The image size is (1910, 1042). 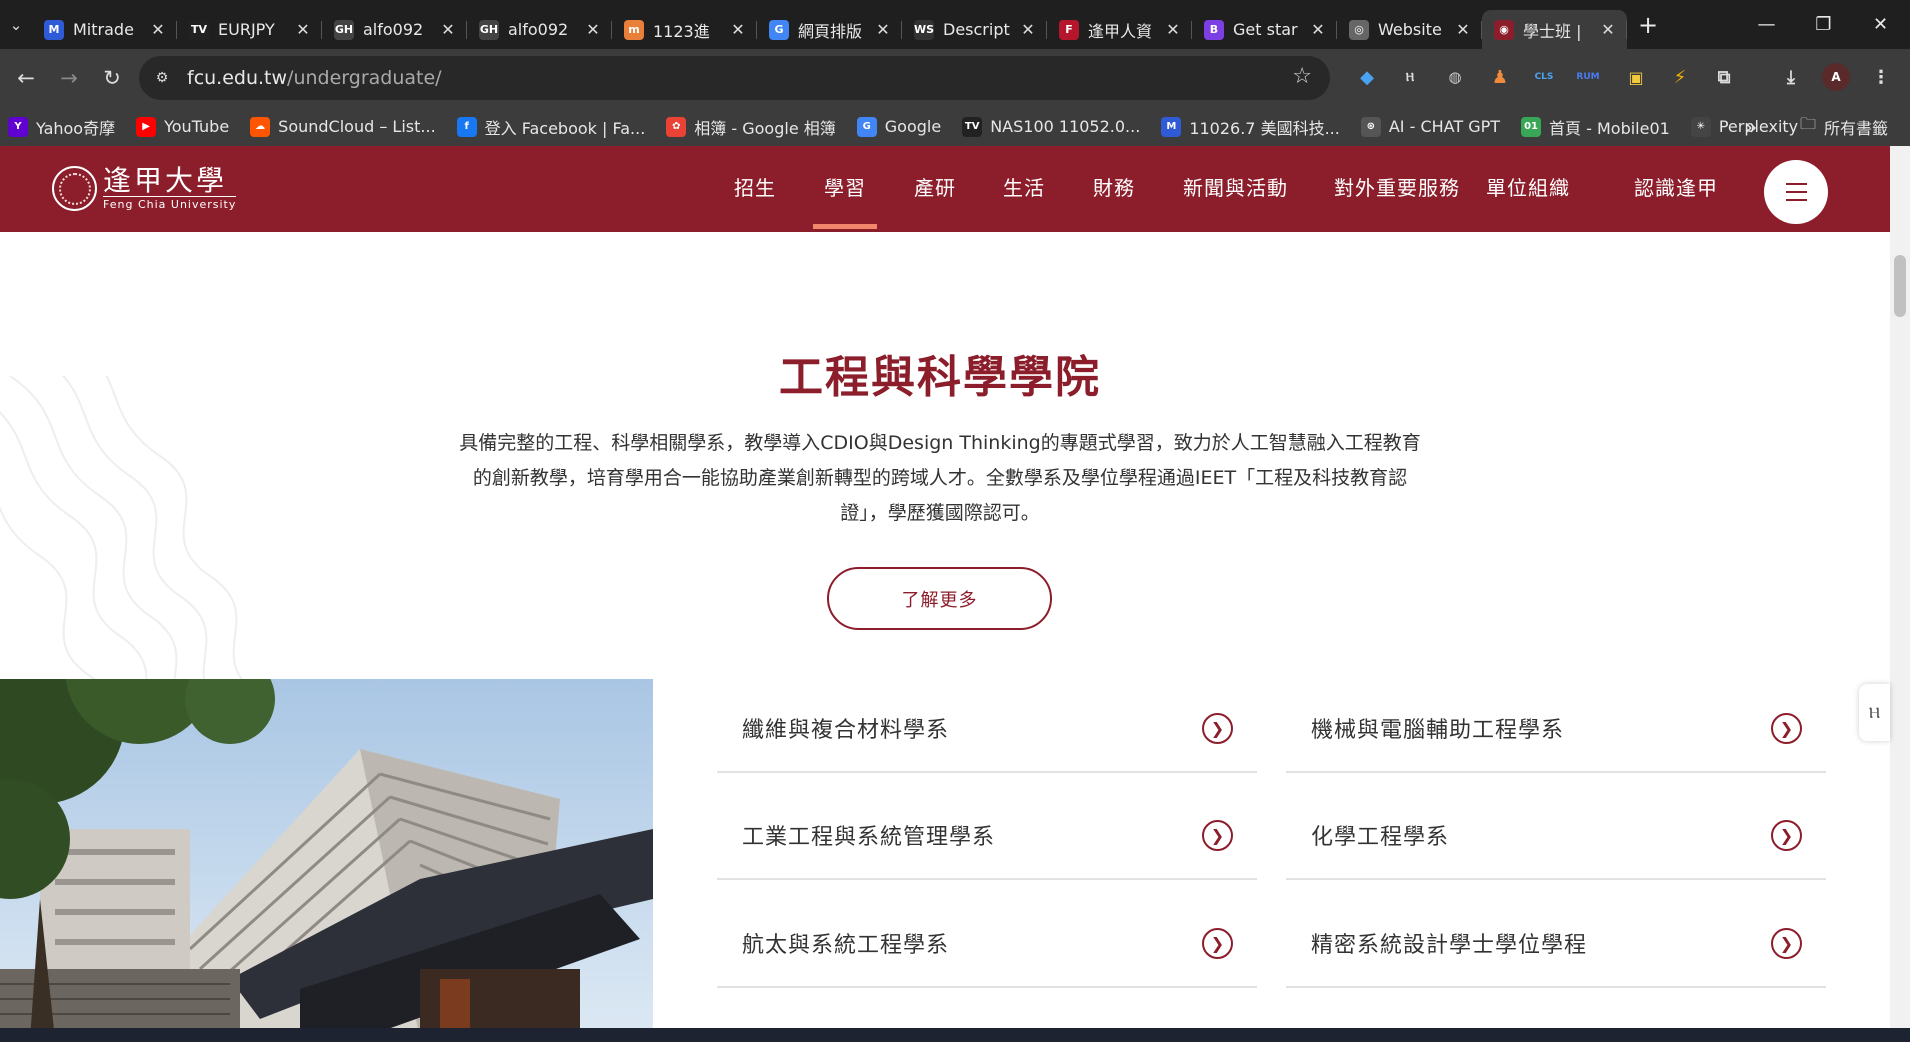 I want to click on tab-title: Mitrade, so click(x=103, y=29).